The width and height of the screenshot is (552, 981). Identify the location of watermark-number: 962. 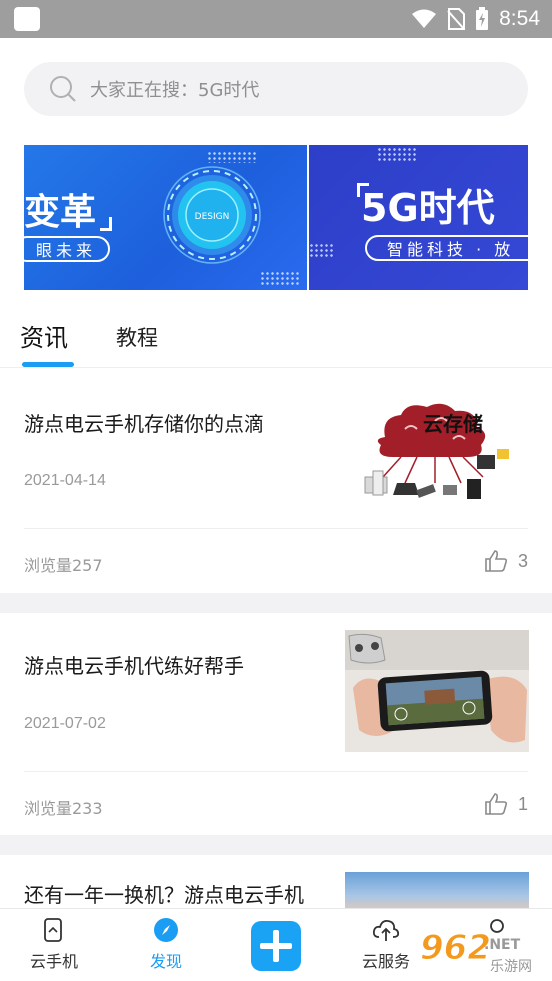
(455, 948).